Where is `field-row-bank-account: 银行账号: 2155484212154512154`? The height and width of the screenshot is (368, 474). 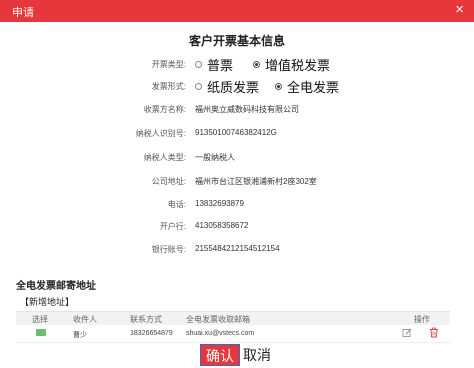
field-row-bank-account: 银行账号: 2155484212154512154 is located at coordinates (237, 250).